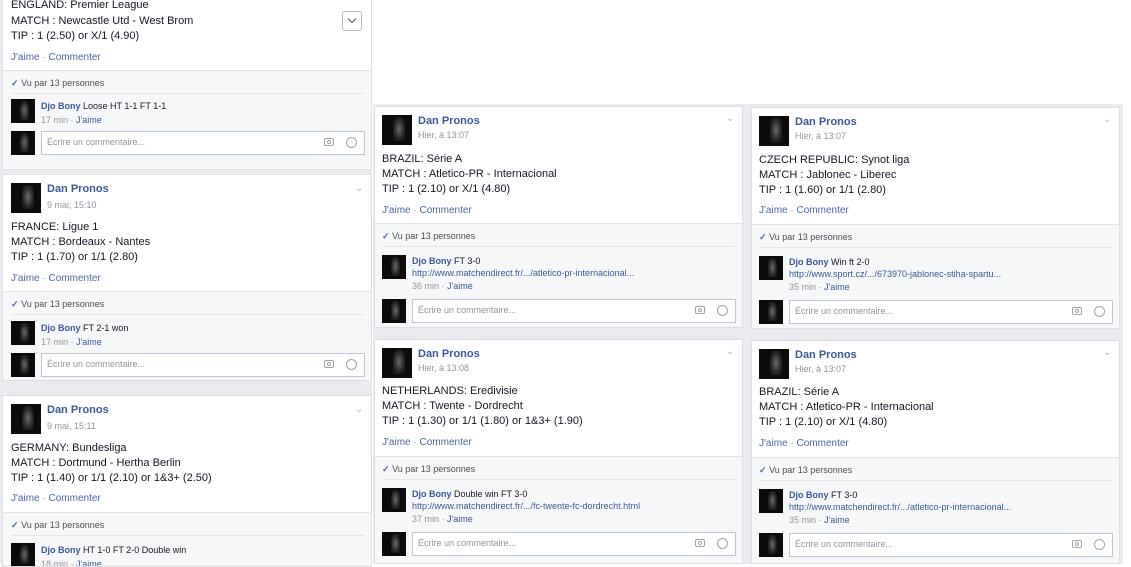 The width and height of the screenshot is (1131, 567). What do you see at coordinates (103, 106) in the screenshot?
I see `comment-author: Djo Bony Loose HT 1-1 FT 1-1` at bounding box center [103, 106].